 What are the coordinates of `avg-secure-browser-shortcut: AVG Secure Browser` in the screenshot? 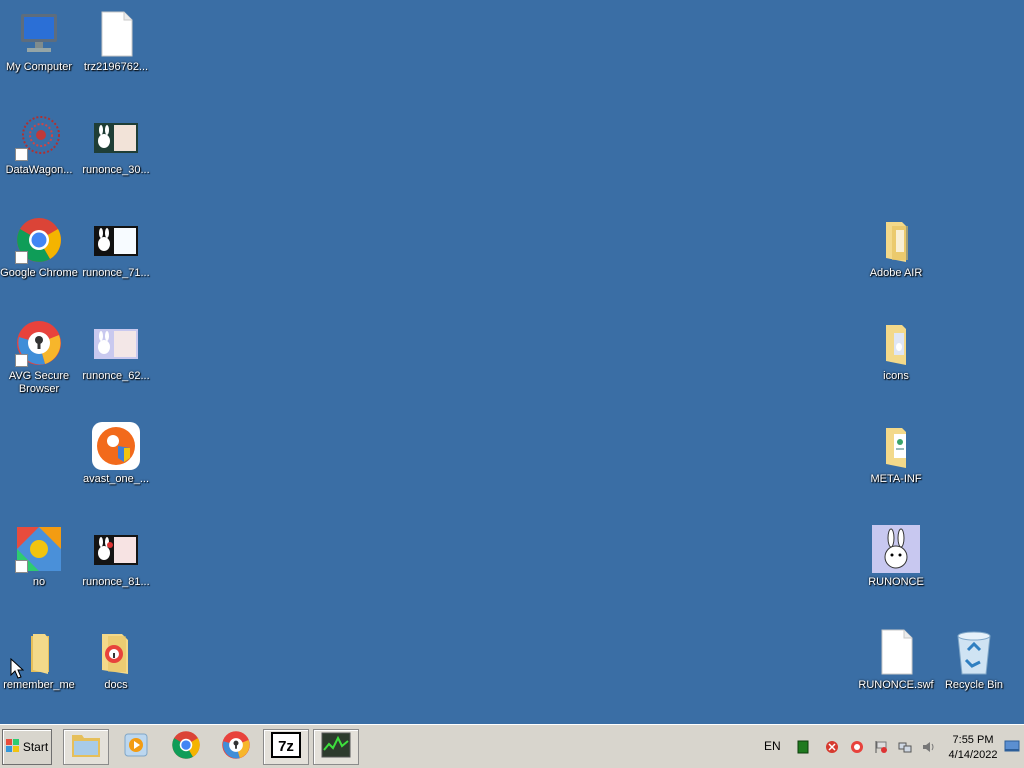 It's located at (39, 354).